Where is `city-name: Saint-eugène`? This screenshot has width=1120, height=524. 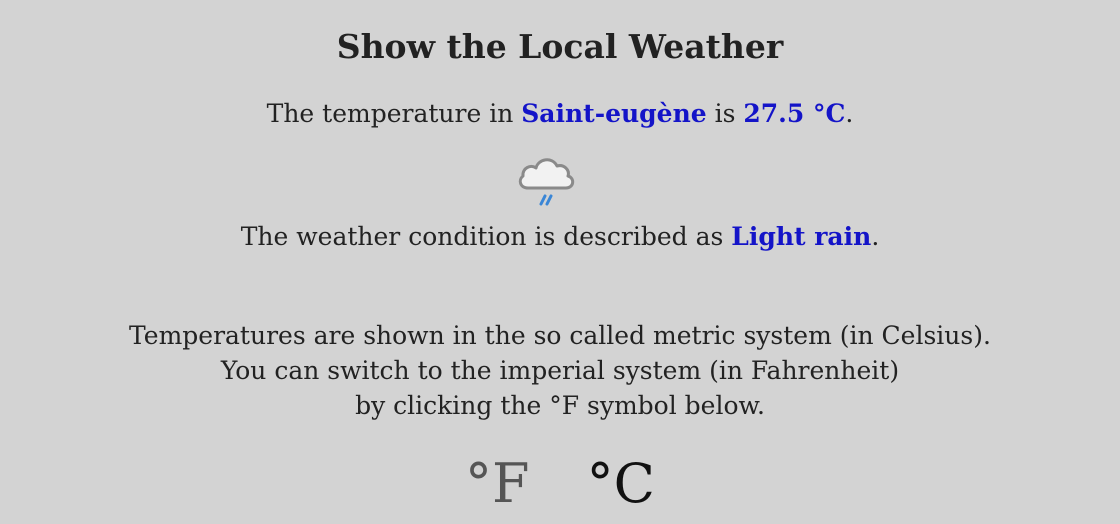
city-name: Saint-eugène is located at coordinates (614, 113).